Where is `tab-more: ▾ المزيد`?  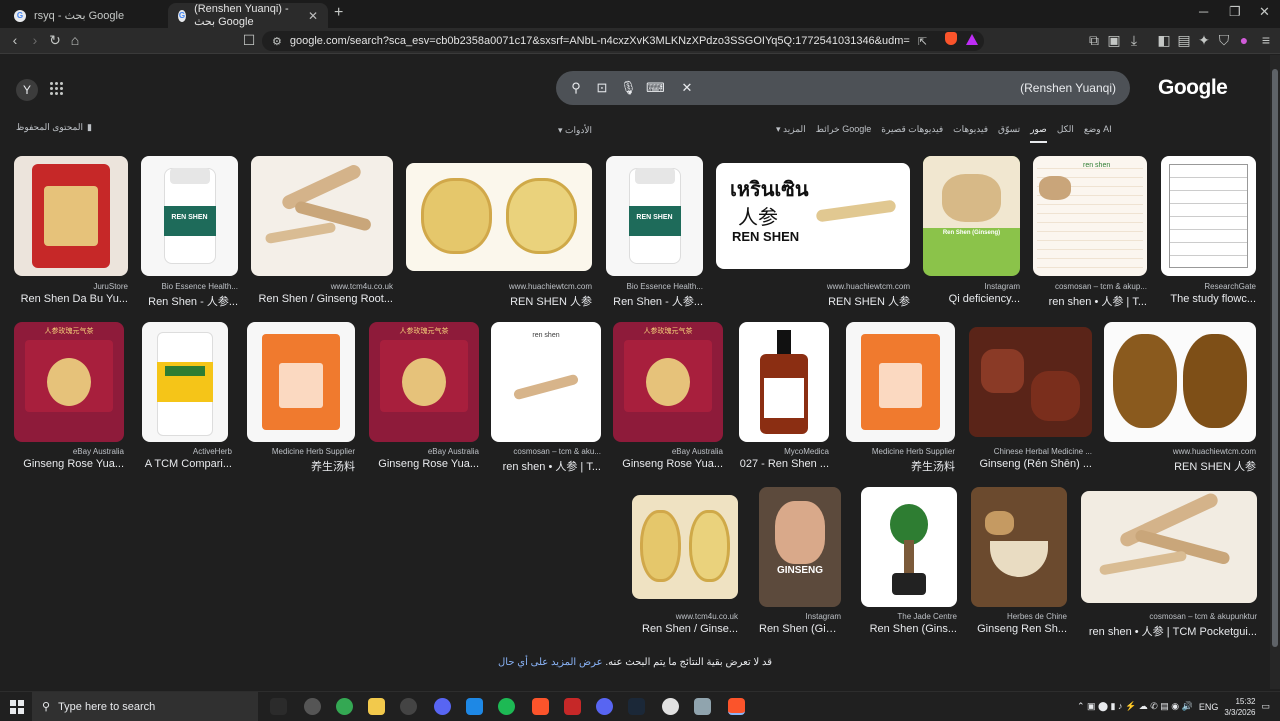
tab-more: ▾ المزيد is located at coordinates (791, 133).